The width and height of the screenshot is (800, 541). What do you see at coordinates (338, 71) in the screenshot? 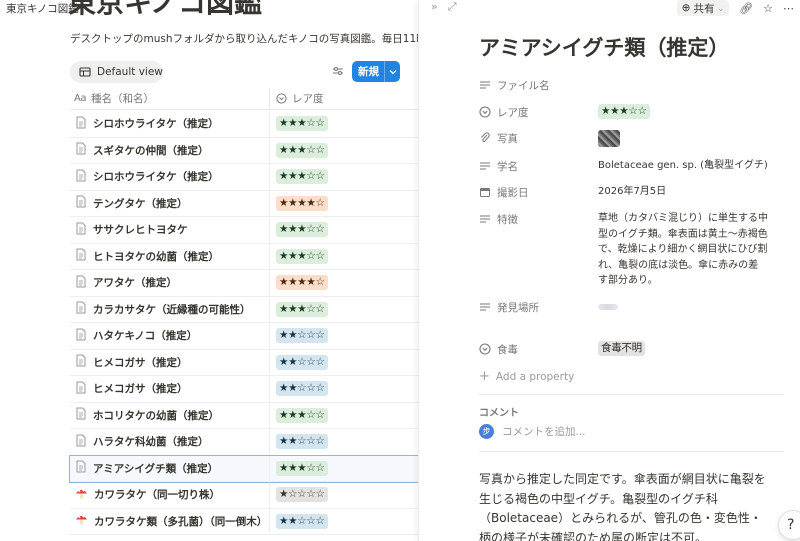
I see `sliders-icon` at bounding box center [338, 71].